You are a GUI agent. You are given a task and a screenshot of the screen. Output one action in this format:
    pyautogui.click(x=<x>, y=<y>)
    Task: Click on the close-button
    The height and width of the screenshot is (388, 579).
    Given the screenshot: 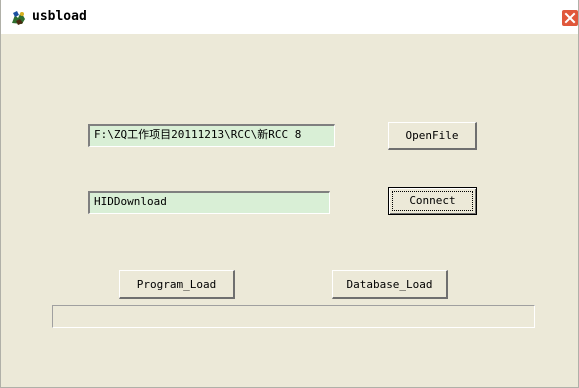 What is the action you would take?
    pyautogui.click(x=569, y=18)
    